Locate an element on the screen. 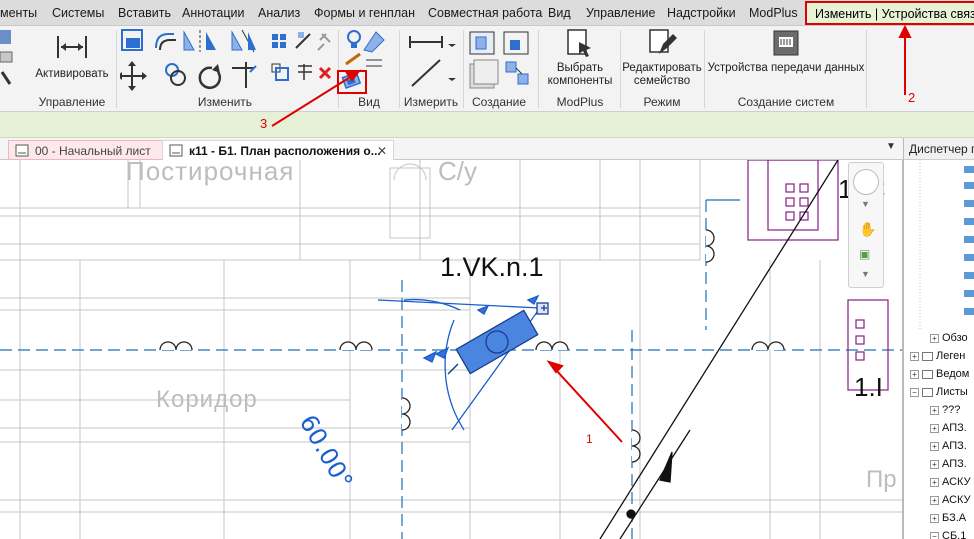 Image resolution: width=974 pixels, height=539 pixels. trim-icon is located at coordinates (244, 75).